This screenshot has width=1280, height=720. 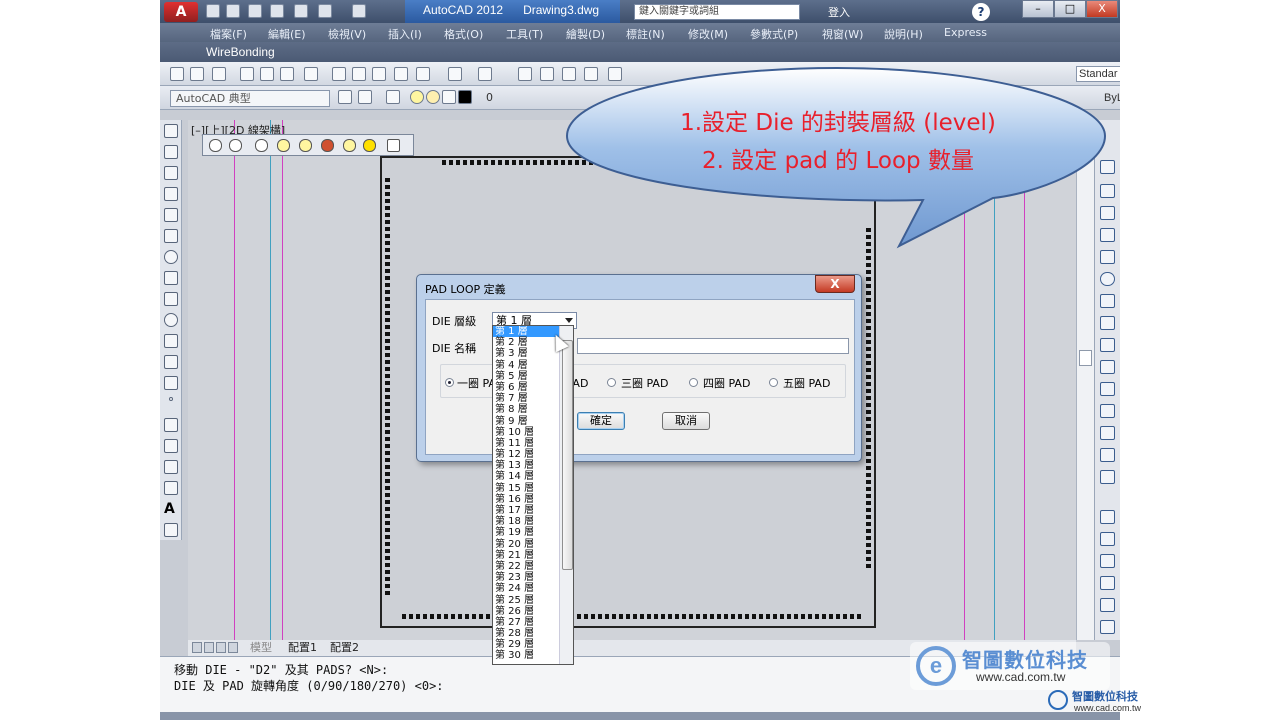 What do you see at coordinates (526, 353) in the screenshot?
I see `dropdown-item: 第 3 層` at bounding box center [526, 353].